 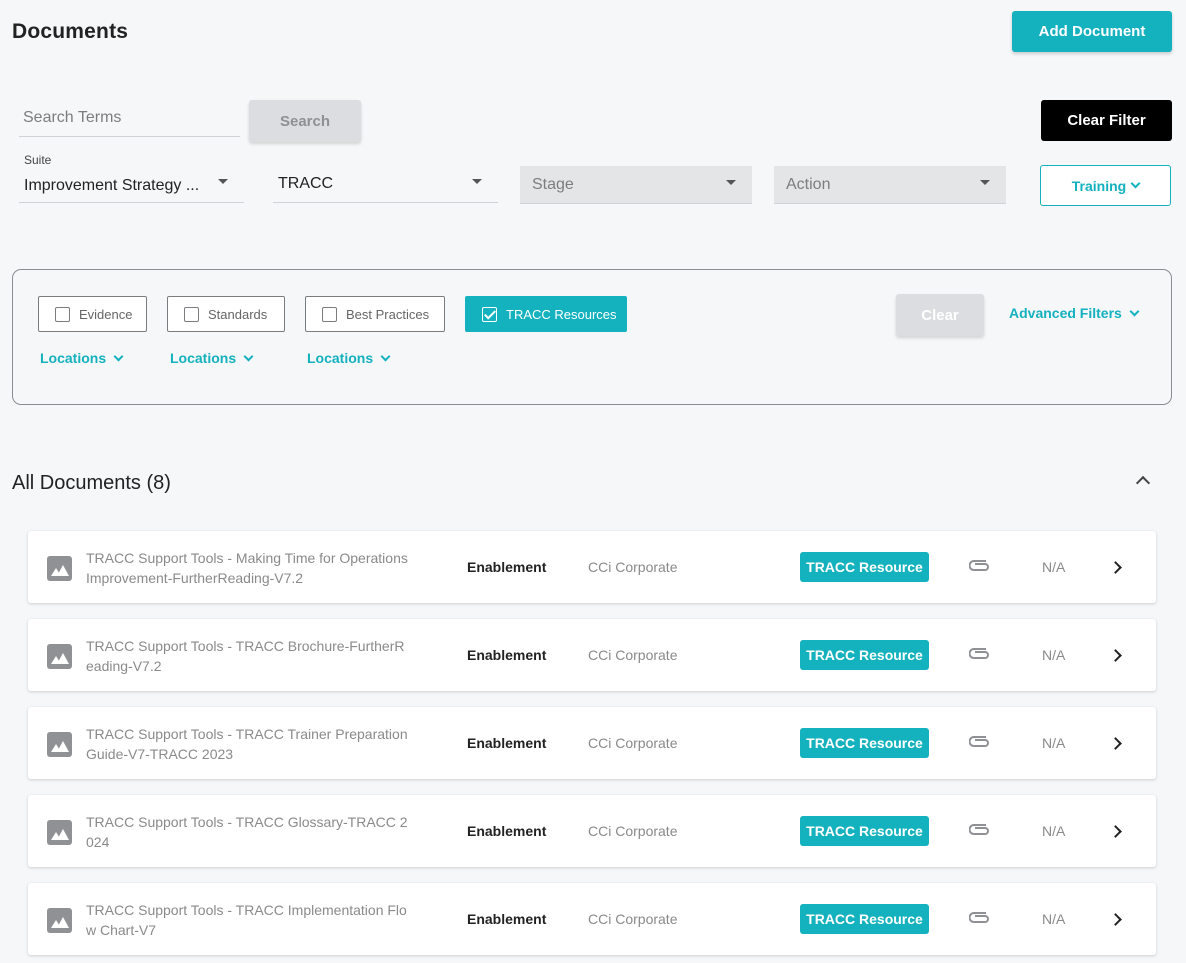 I want to click on stage-select-placeholder: Stage, so click(x=553, y=184).